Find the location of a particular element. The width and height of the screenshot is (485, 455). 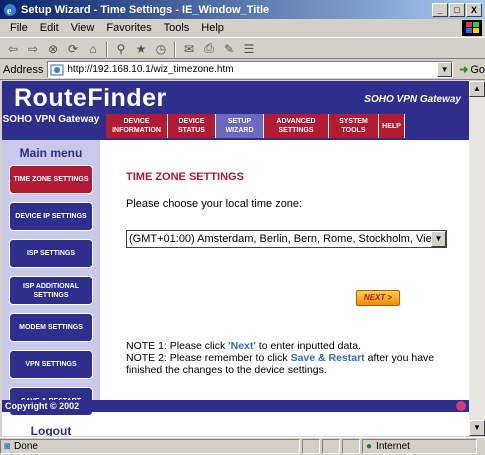

sidebar-item-vpn-settings: VPN SETTINGS is located at coordinates (51, 364).